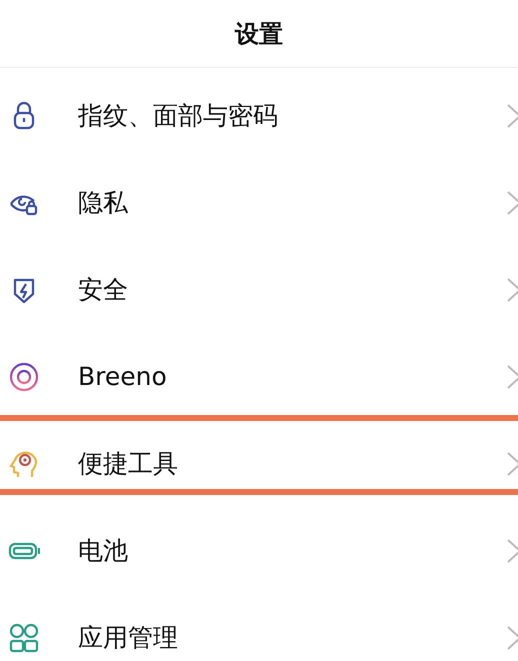 This screenshot has width=518, height=661. What do you see at coordinates (24, 115) in the screenshot?
I see `lock-icon` at bounding box center [24, 115].